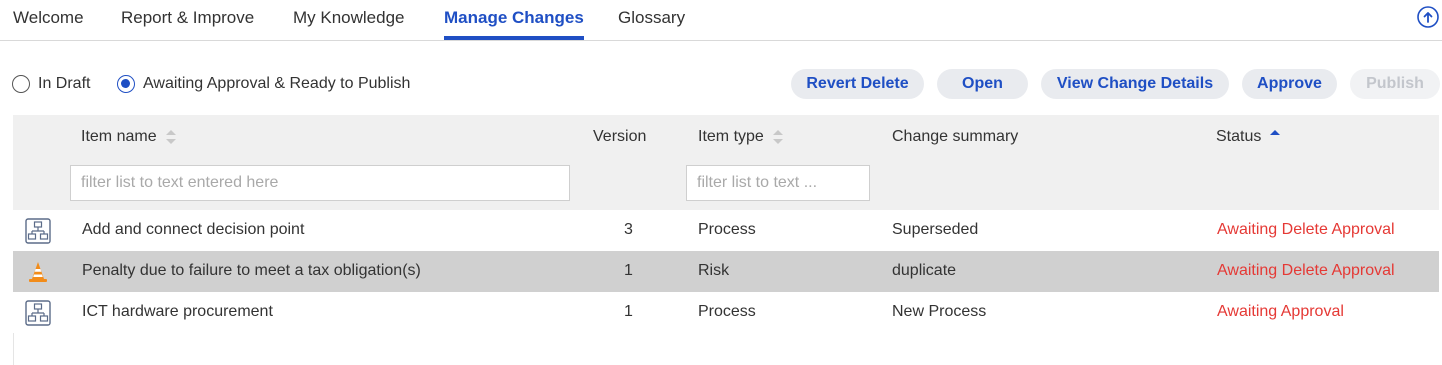  What do you see at coordinates (349, 18) in the screenshot?
I see `tab-my-knowledge: My Knowledge` at bounding box center [349, 18].